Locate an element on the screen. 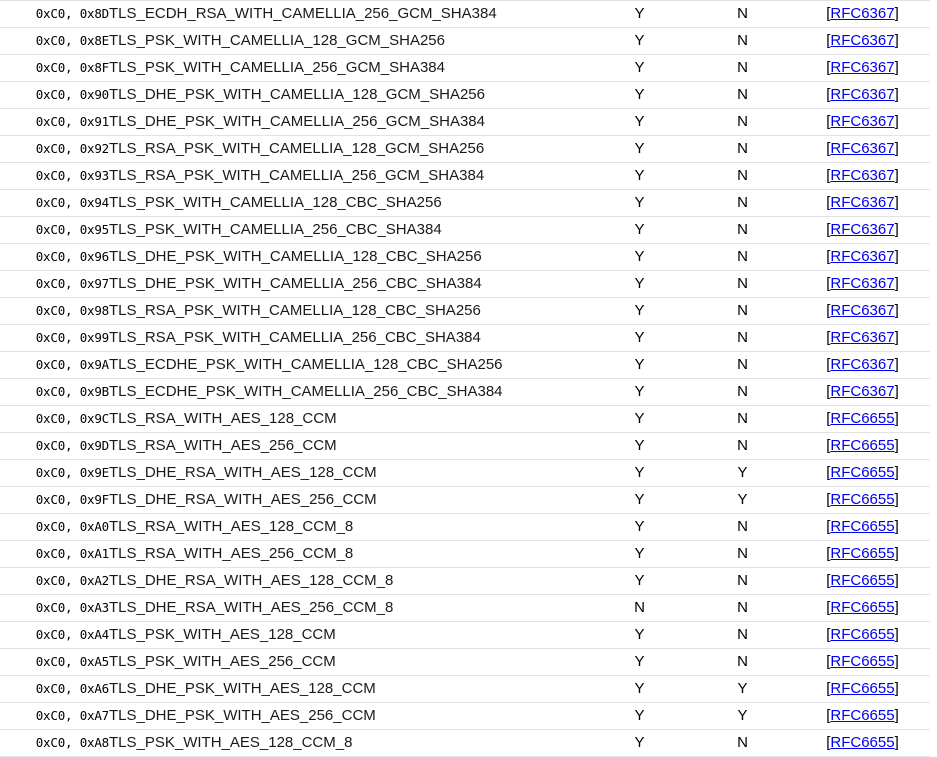  cell-value: 0xC0, 0x8F is located at coordinates (54, 68).